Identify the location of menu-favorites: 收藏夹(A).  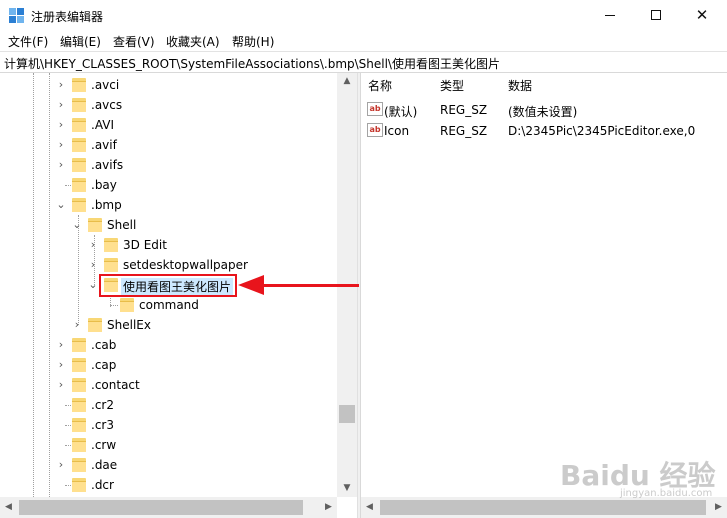
(193, 41).